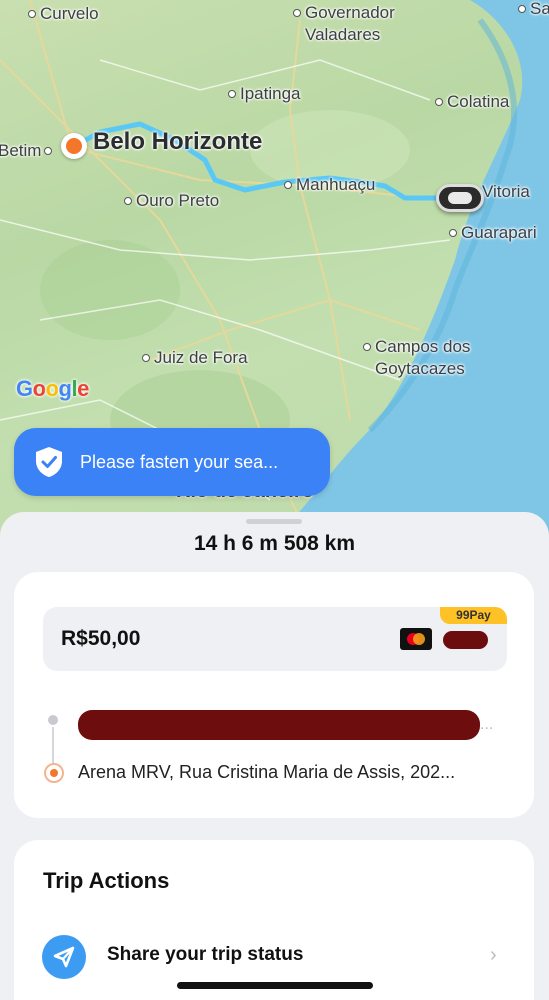 The width and height of the screenshot is (549, 1000). I want to click on chevron-right-icon: ›, so click(493, 955).